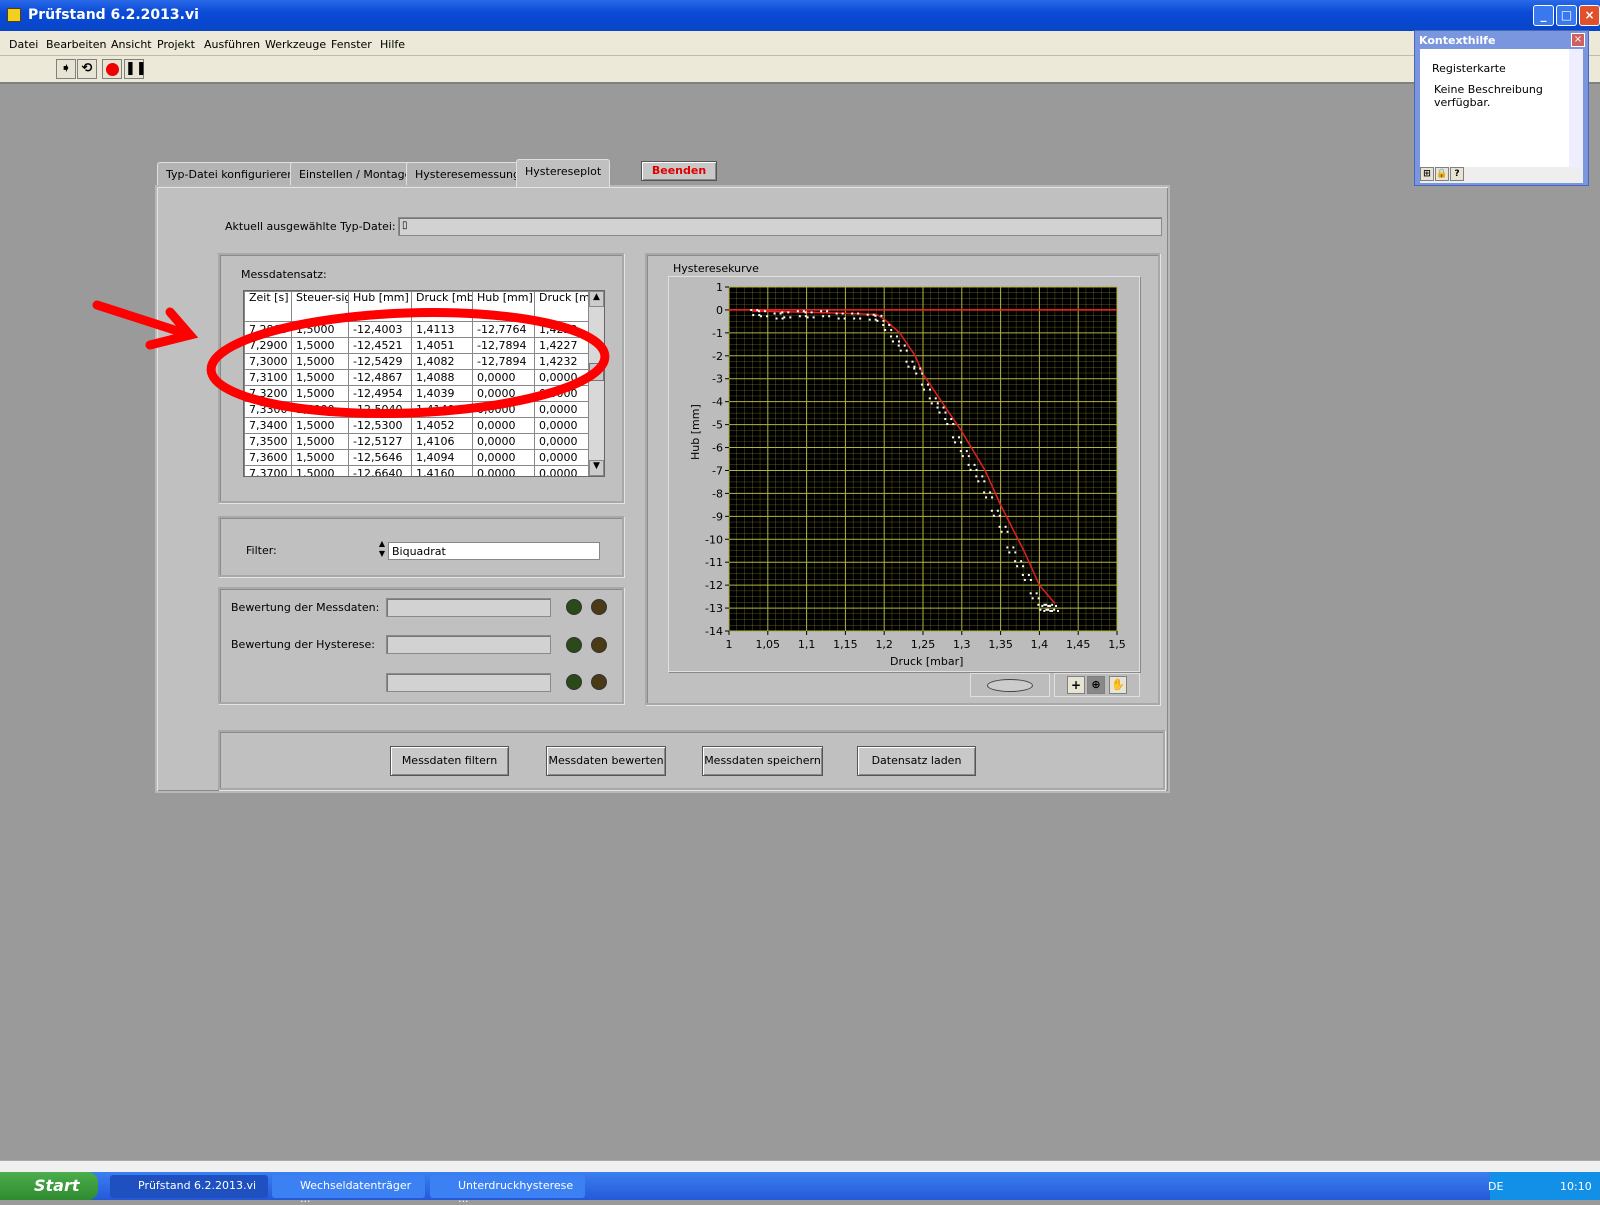 Image resolution: width=1600 pixels, height=1205 pixels. Describe the element at coordinates (417, 377) in the screenshot. I see `table-row: 7,3100 1,5000 -12,4867 1,4088 0,0000 0,0000` at that location.